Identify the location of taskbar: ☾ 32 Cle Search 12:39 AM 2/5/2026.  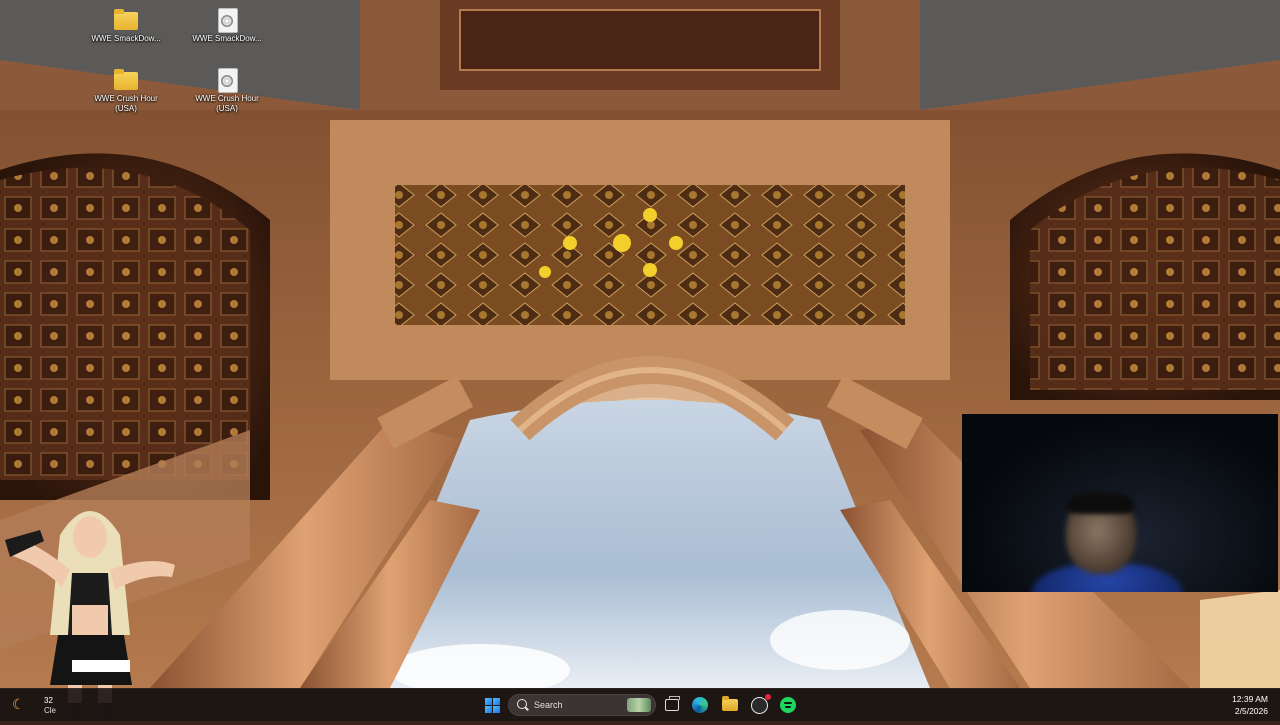
(640, 704).